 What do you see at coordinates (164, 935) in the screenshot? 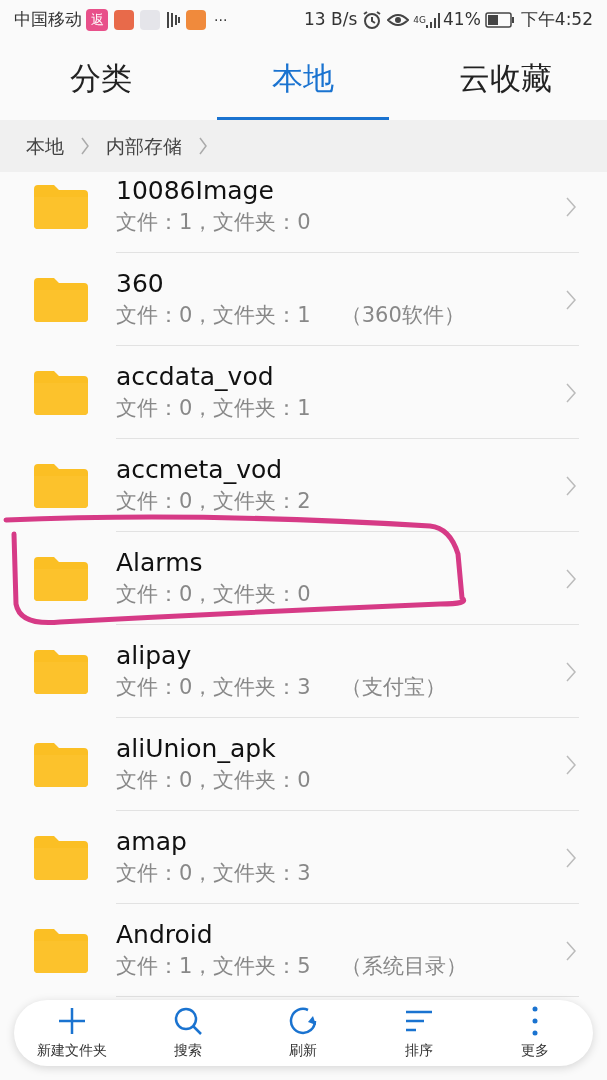
I see `folder-name: Android` at bounding box center [164, 935].